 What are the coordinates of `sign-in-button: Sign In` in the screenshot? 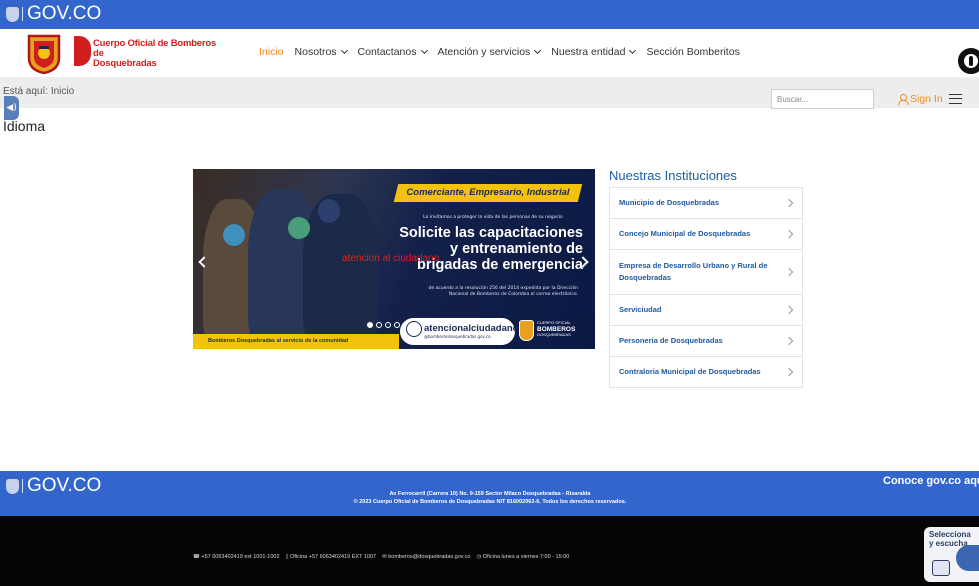 It's located at (920, 99).